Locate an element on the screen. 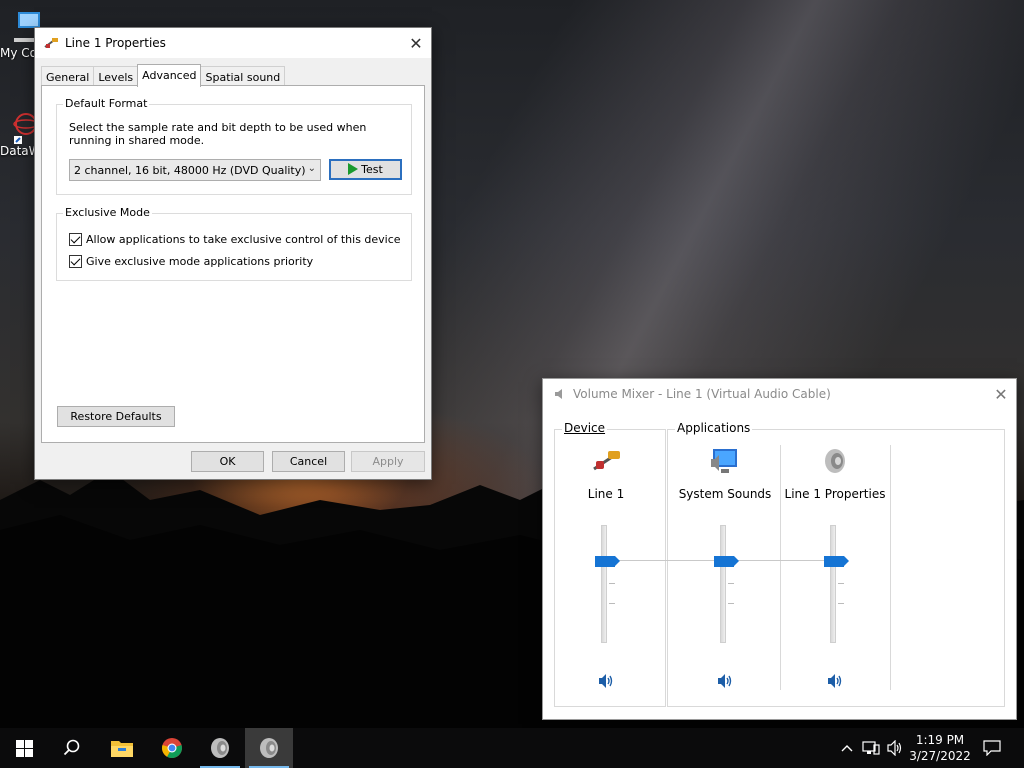 The width and height of the screenshot is (1024, 768). tab-levels: Levels is located at coordinates (116, 76).